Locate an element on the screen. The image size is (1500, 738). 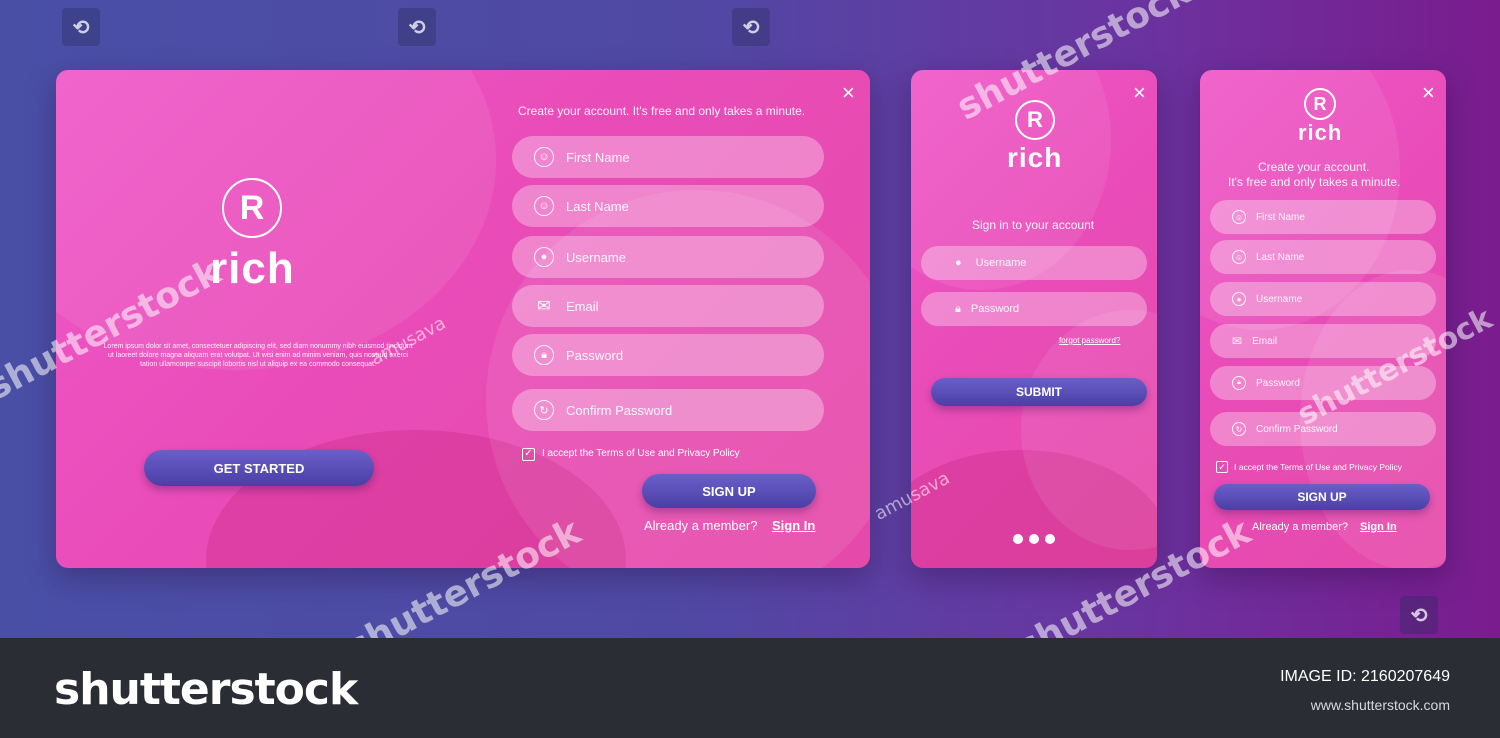
confirm-password-field: ↻ Confirm Password is located at coordinates (668, 410).